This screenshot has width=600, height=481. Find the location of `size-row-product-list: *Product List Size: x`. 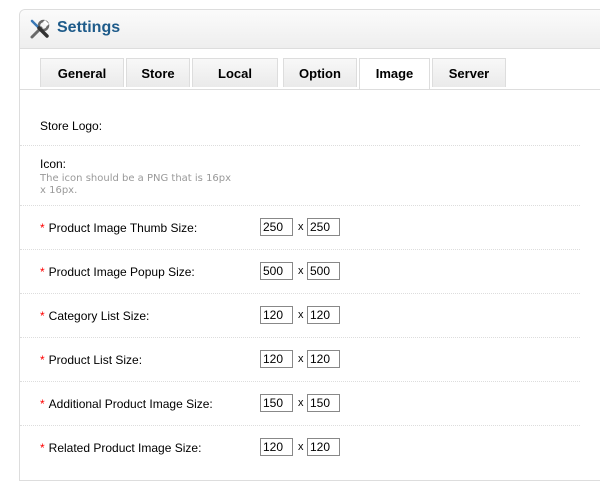

size-row-product-list: *Product List Size: x is located at coordinates (300, 359).